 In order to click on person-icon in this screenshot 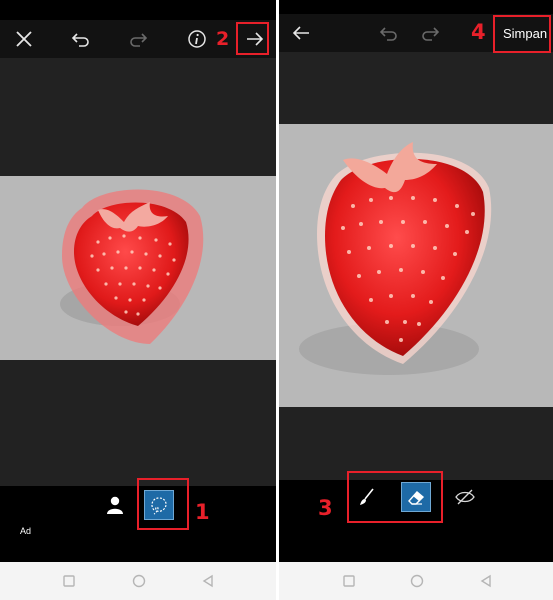, I will do `click(115, 505)`.